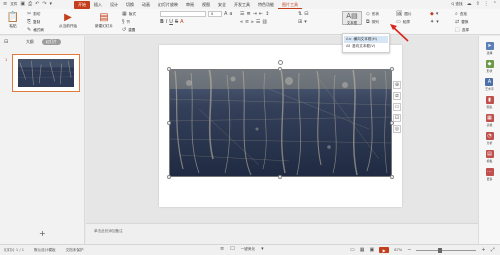  I want to click on vertical-textbox-item: A⦀ 竖向文本框(V), so click(366, 46).